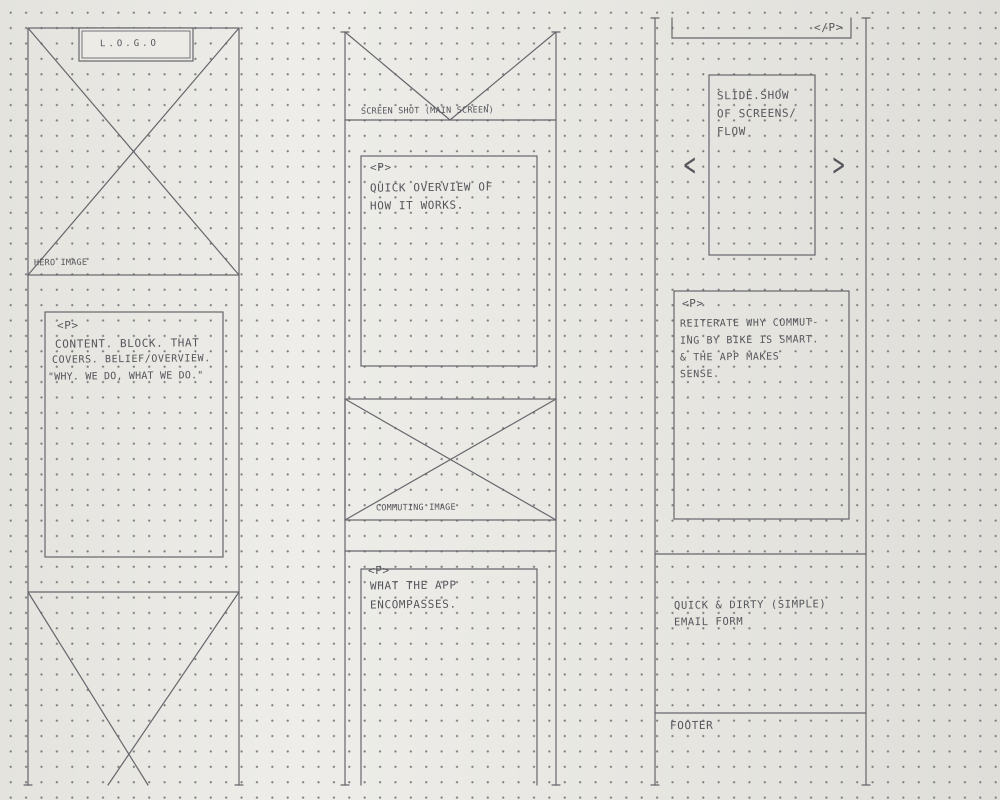 Image resolution: width=1000 pixels, height=800 pixels. Describe the element at coordinates (173, 688) in the screenshot. I see `bottom-image-cross-b` at that location.